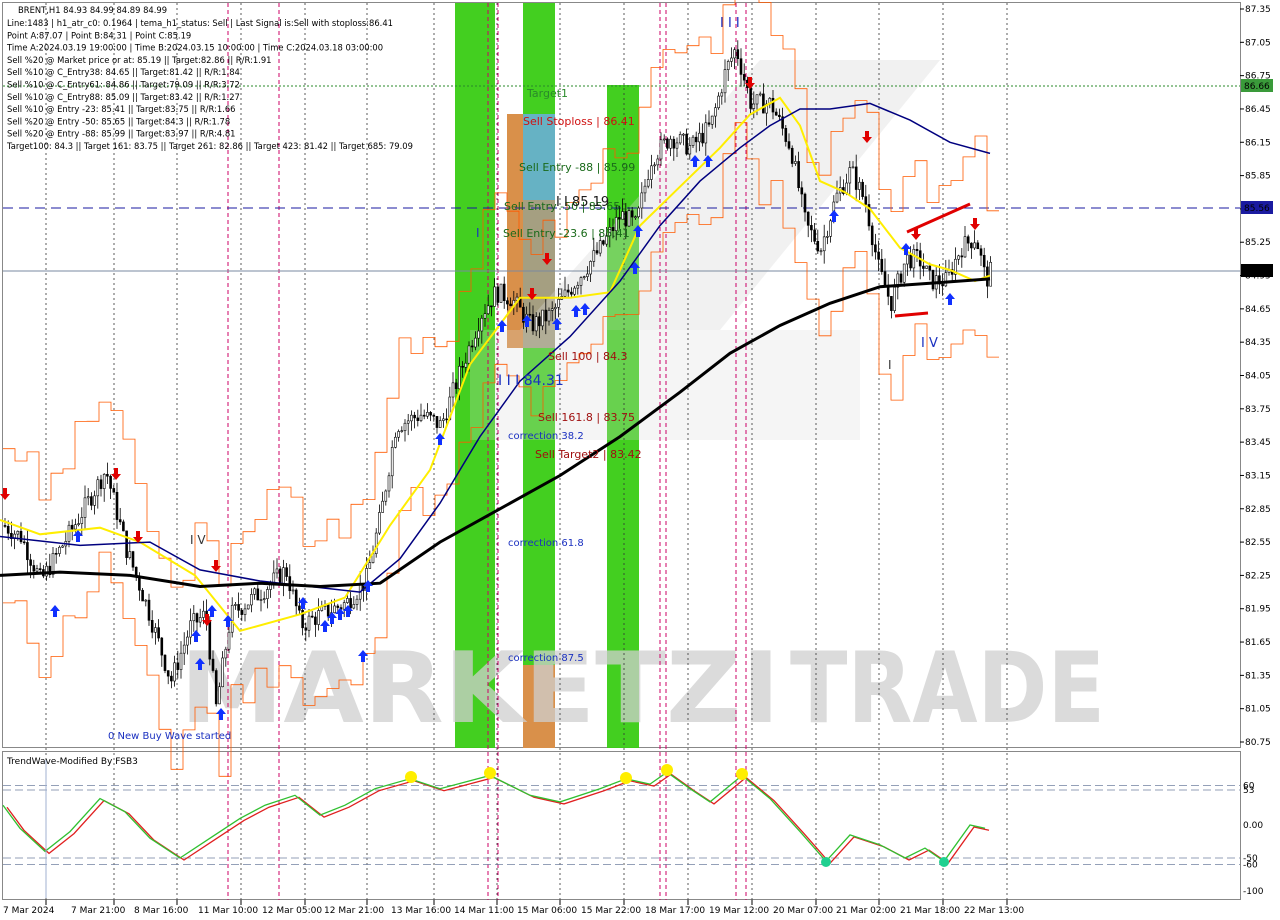  Describe the element at coordinates (866, 911) in the screenshot. I see `time-tick-label: 21 Mar 02:00` at that location.